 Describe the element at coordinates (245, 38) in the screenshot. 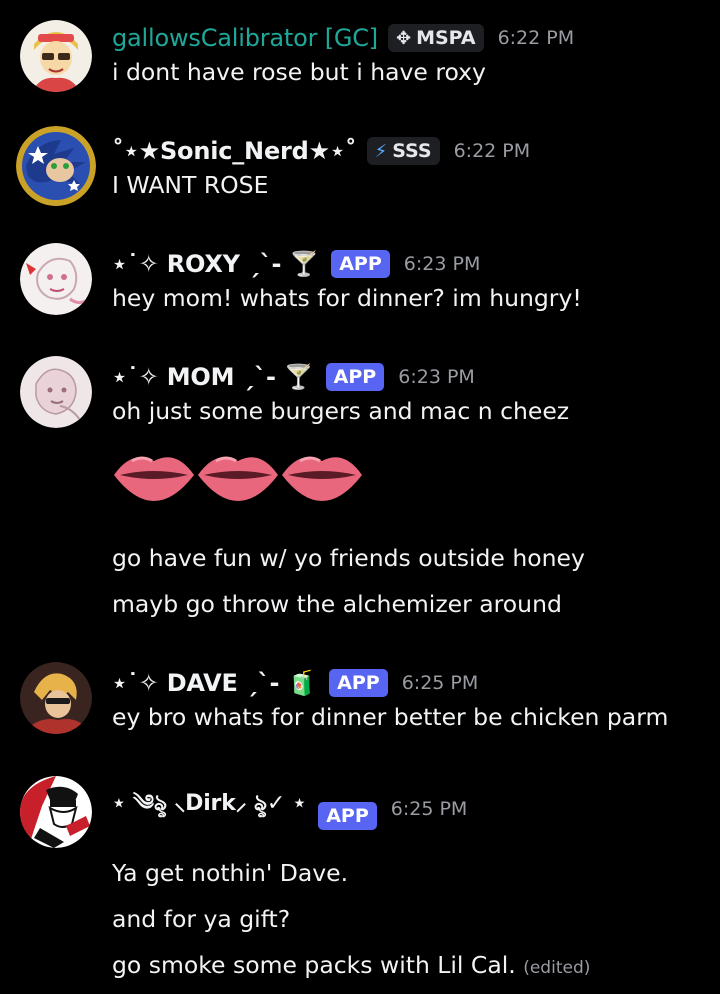

I see `author-name: gallowsCalibrator [GC]` at that location.